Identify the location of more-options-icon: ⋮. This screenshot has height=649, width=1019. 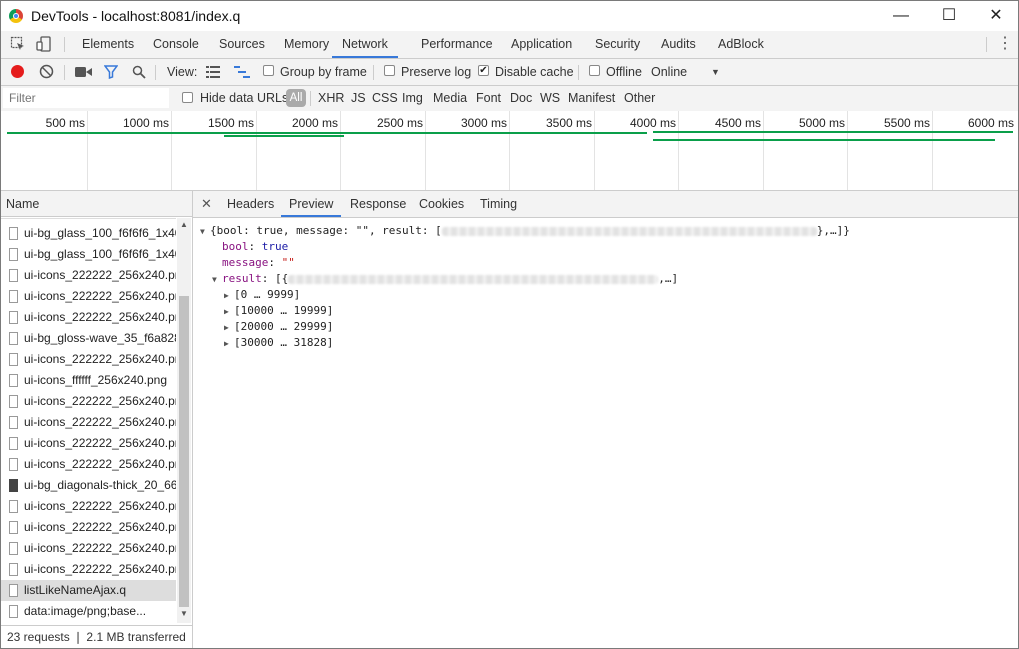
(1005, 44).